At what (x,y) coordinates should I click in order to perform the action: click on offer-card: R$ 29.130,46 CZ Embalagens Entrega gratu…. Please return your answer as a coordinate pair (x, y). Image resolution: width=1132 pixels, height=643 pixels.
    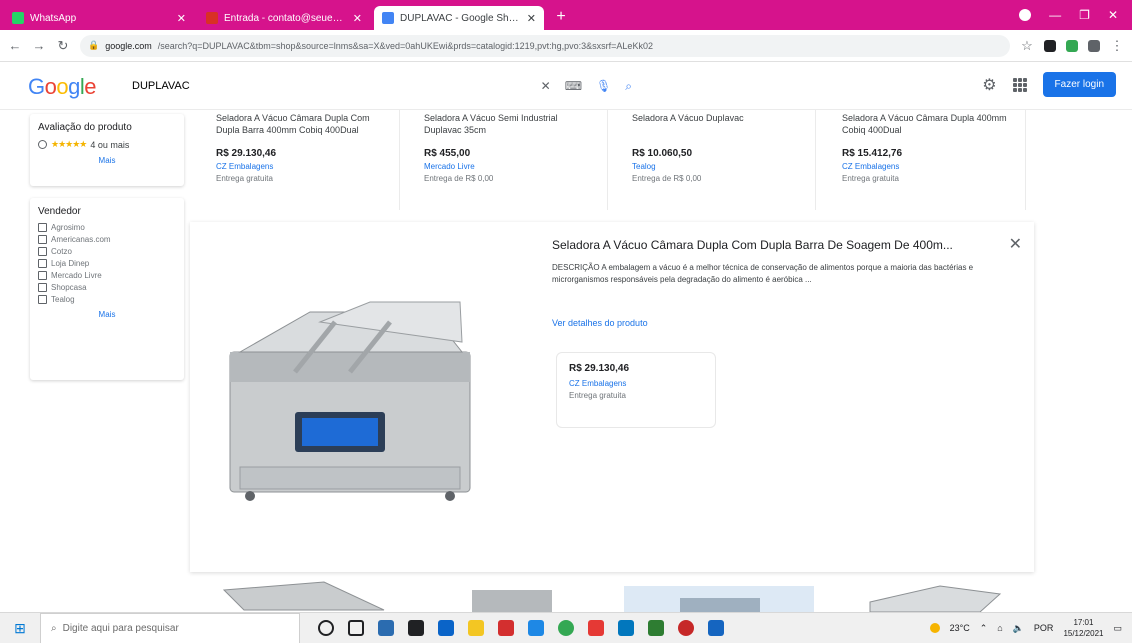
    Looking at the image, I should click on (636, 390).